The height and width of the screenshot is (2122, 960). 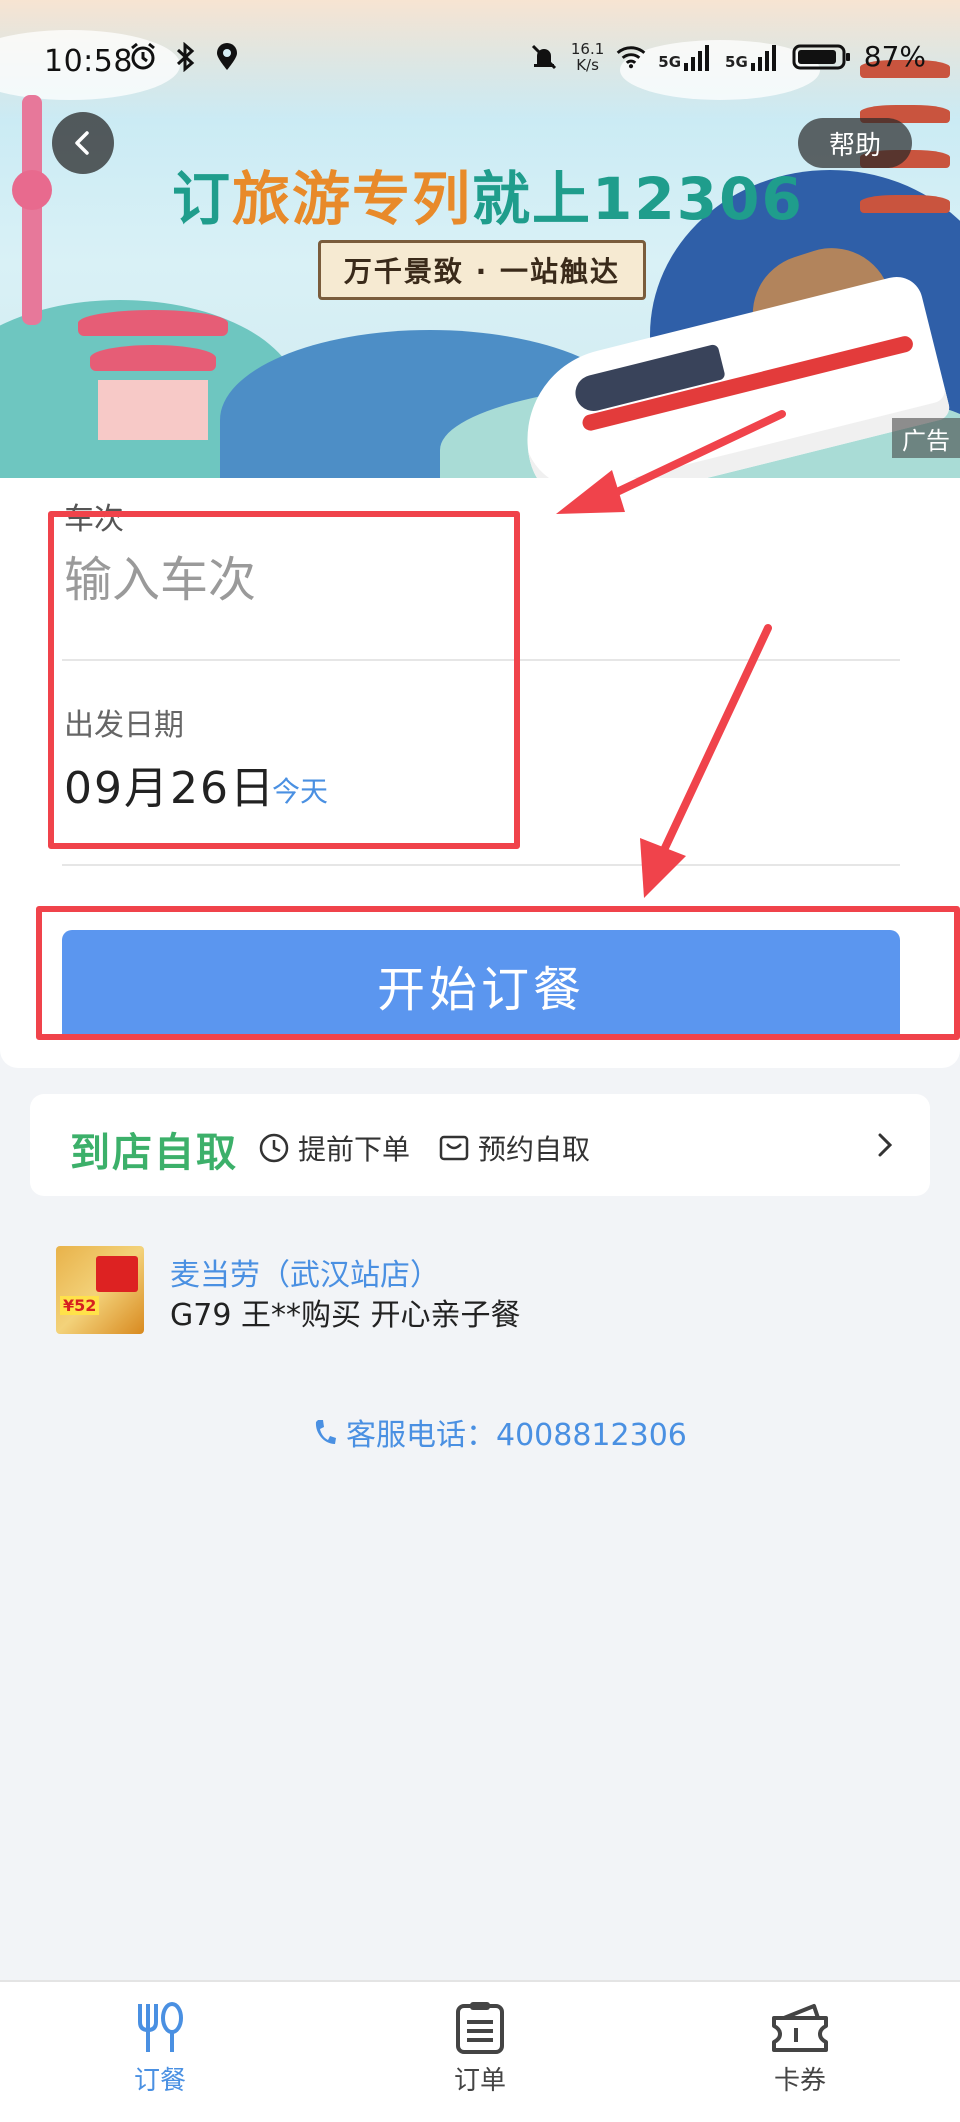 I want to click on nav-label: 卡券, so click(x=799, y=2081).